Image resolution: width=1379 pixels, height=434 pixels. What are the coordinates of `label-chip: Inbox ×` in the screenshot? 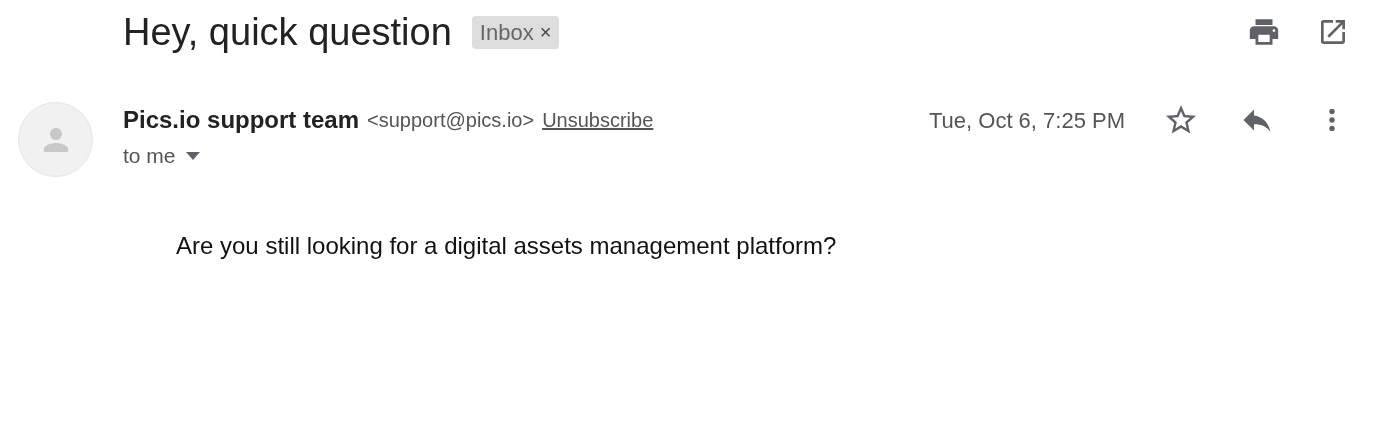 It's located at (515, 32).